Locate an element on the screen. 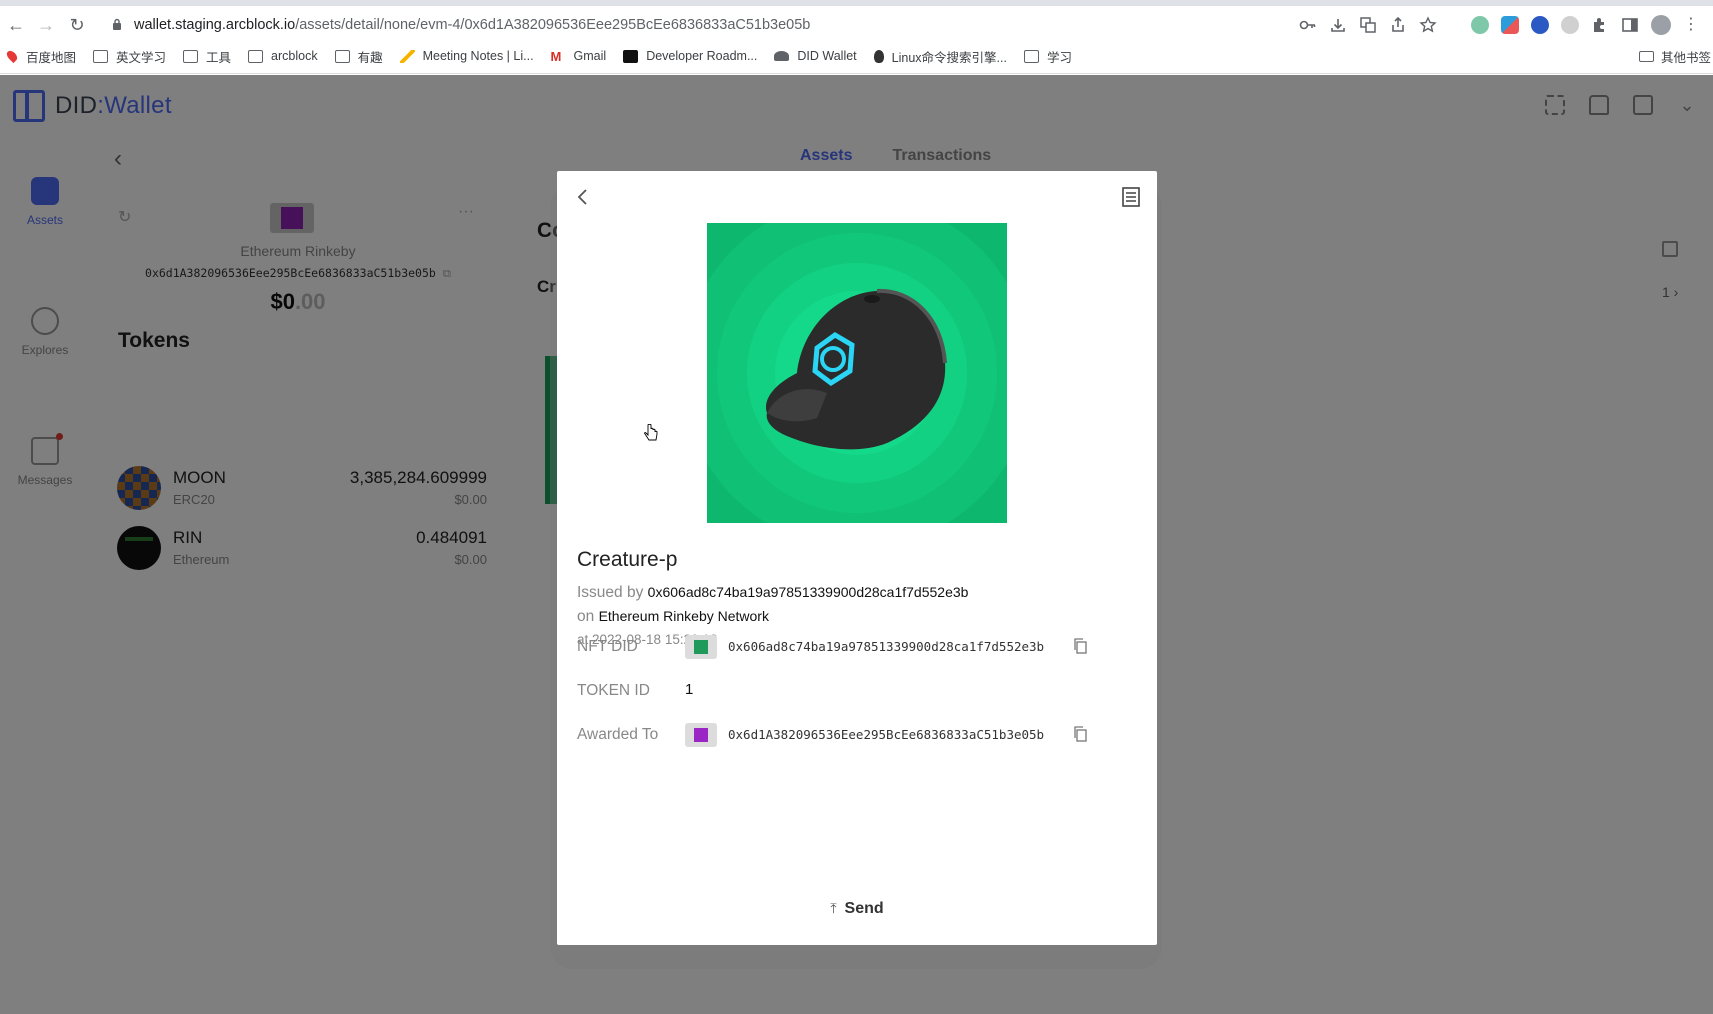 Image resolution: width=1713 pixels, height=1014 pixels. bookmark-item: 有趣 is located at coordinates (358, 56).